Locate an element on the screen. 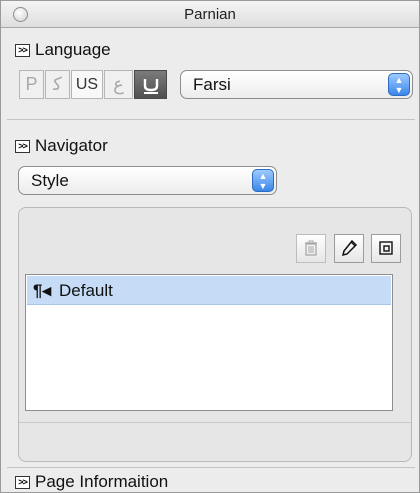  styles-status-strip is located at coordinates (215, 441).